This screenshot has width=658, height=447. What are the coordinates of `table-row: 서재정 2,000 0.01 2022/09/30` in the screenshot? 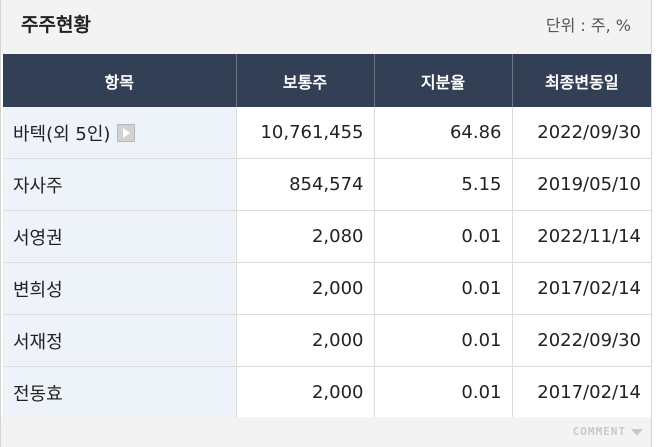 It's located at (327, 340).